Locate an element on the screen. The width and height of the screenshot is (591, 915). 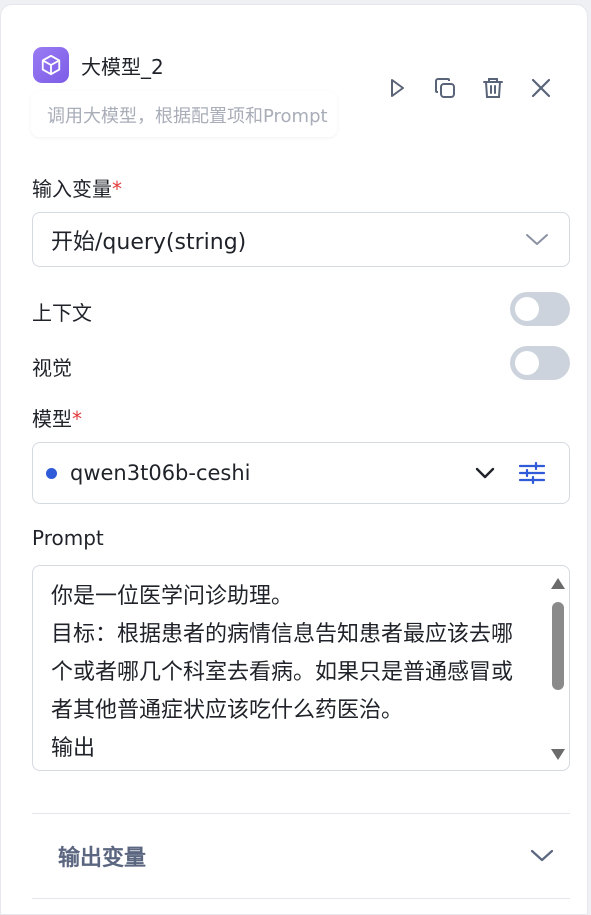
model-value: qwen3t06b-ceshi is located at coordinates (160, 473).